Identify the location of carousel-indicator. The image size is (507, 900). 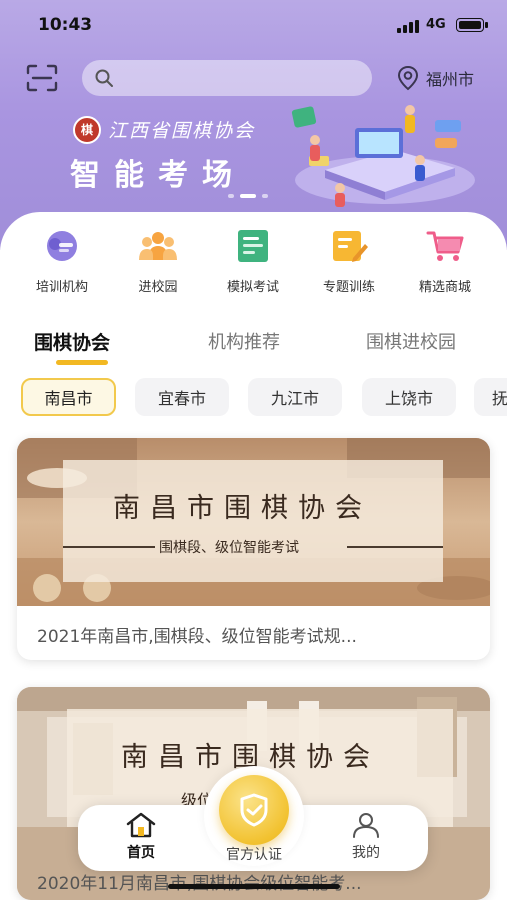
(248, 196).